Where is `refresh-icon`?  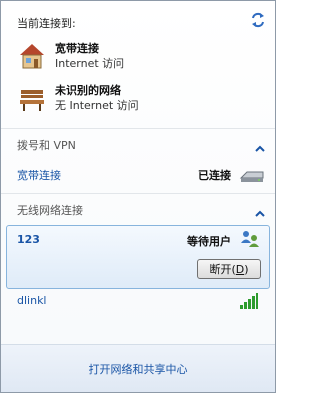
refresh-icon is located at coordinates (258, 20).